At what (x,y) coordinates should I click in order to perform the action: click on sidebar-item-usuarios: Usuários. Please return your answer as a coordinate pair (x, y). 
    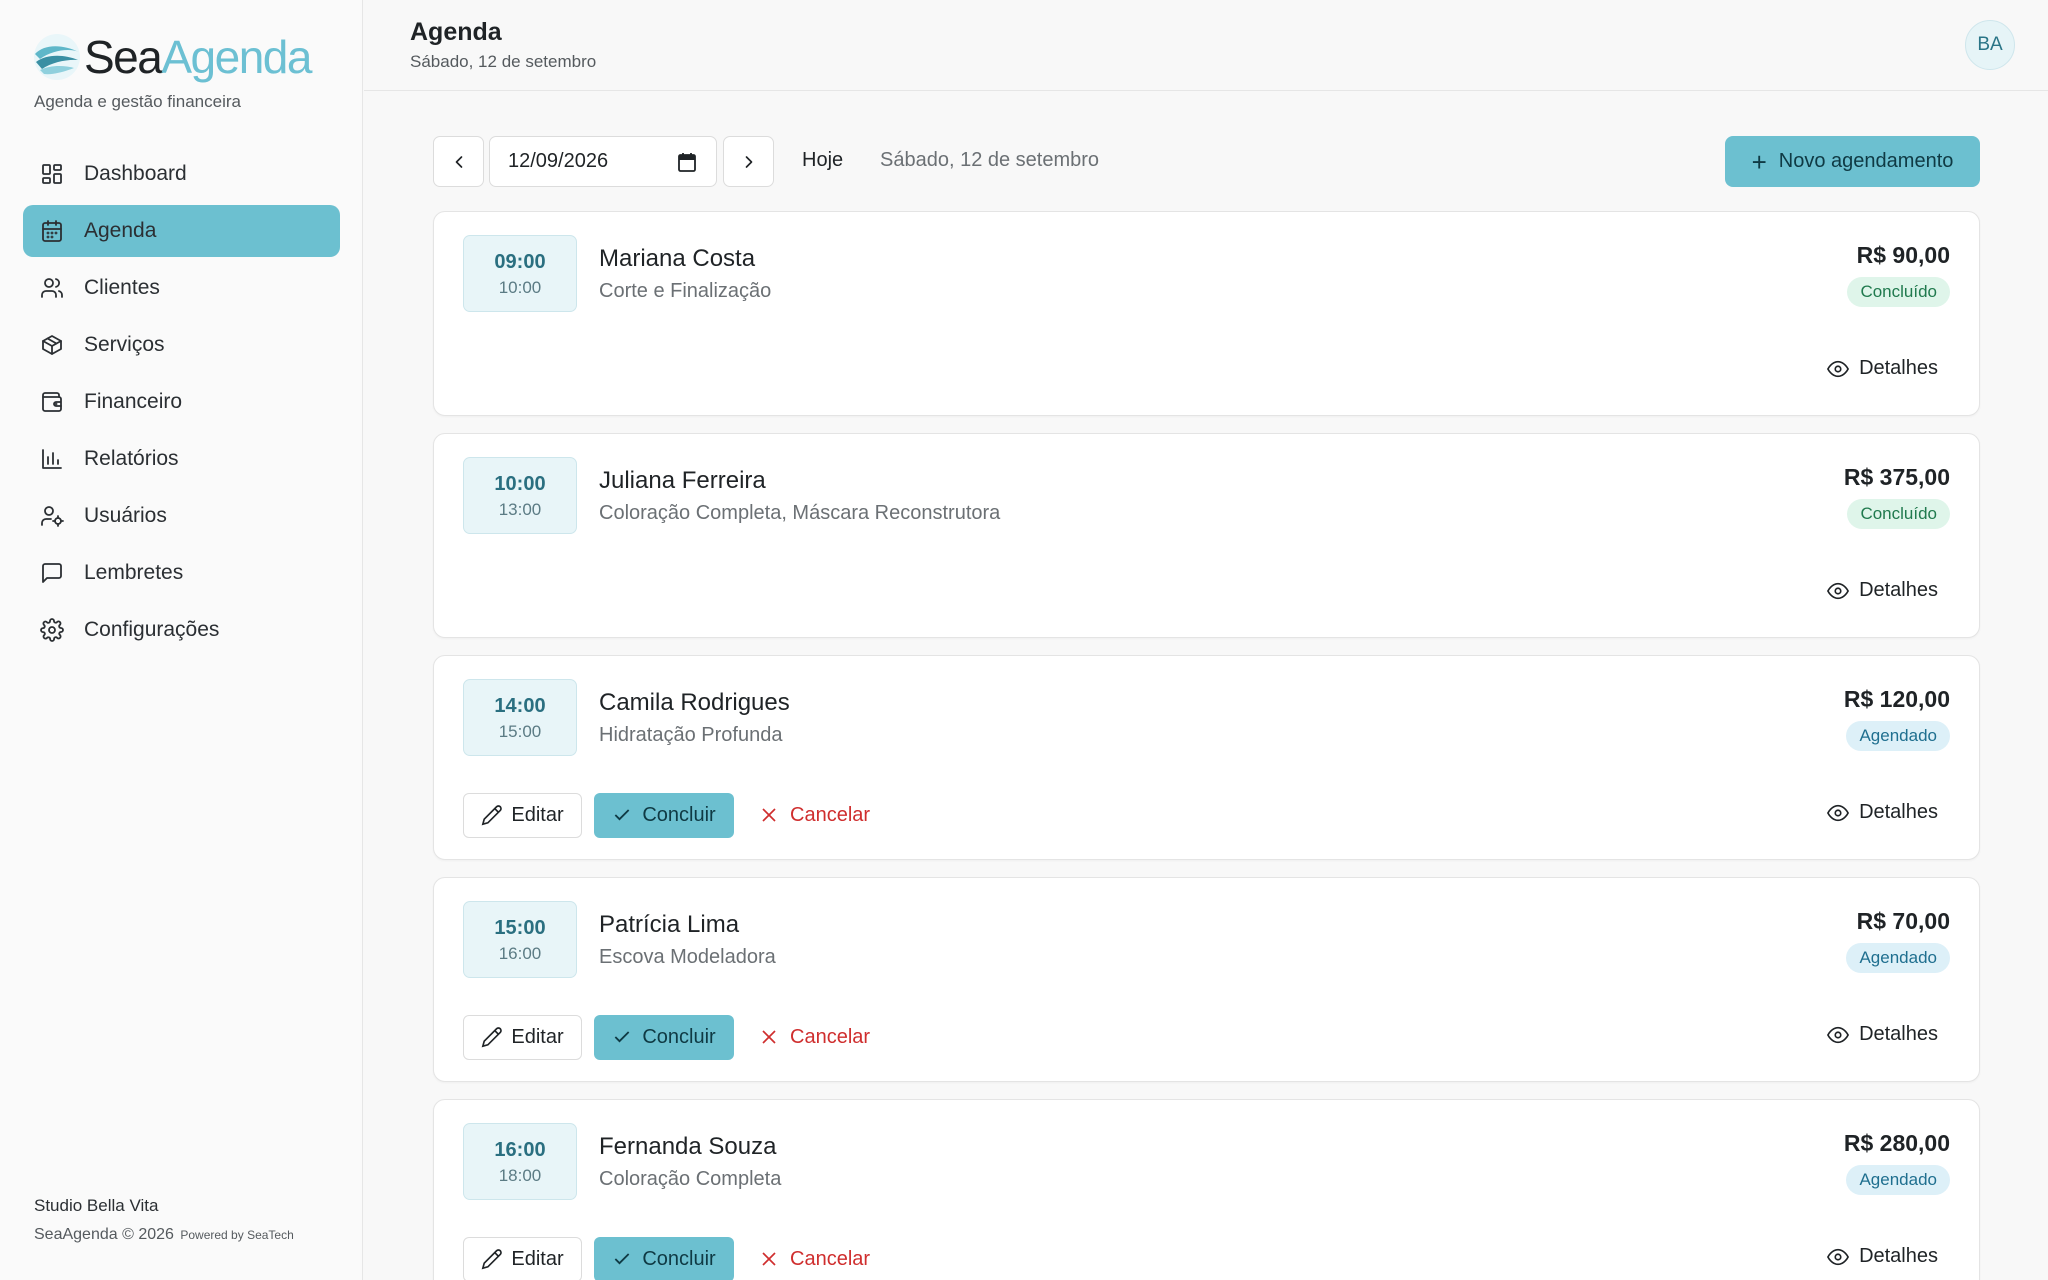
    Looking at the image, I should click on (181, 516).